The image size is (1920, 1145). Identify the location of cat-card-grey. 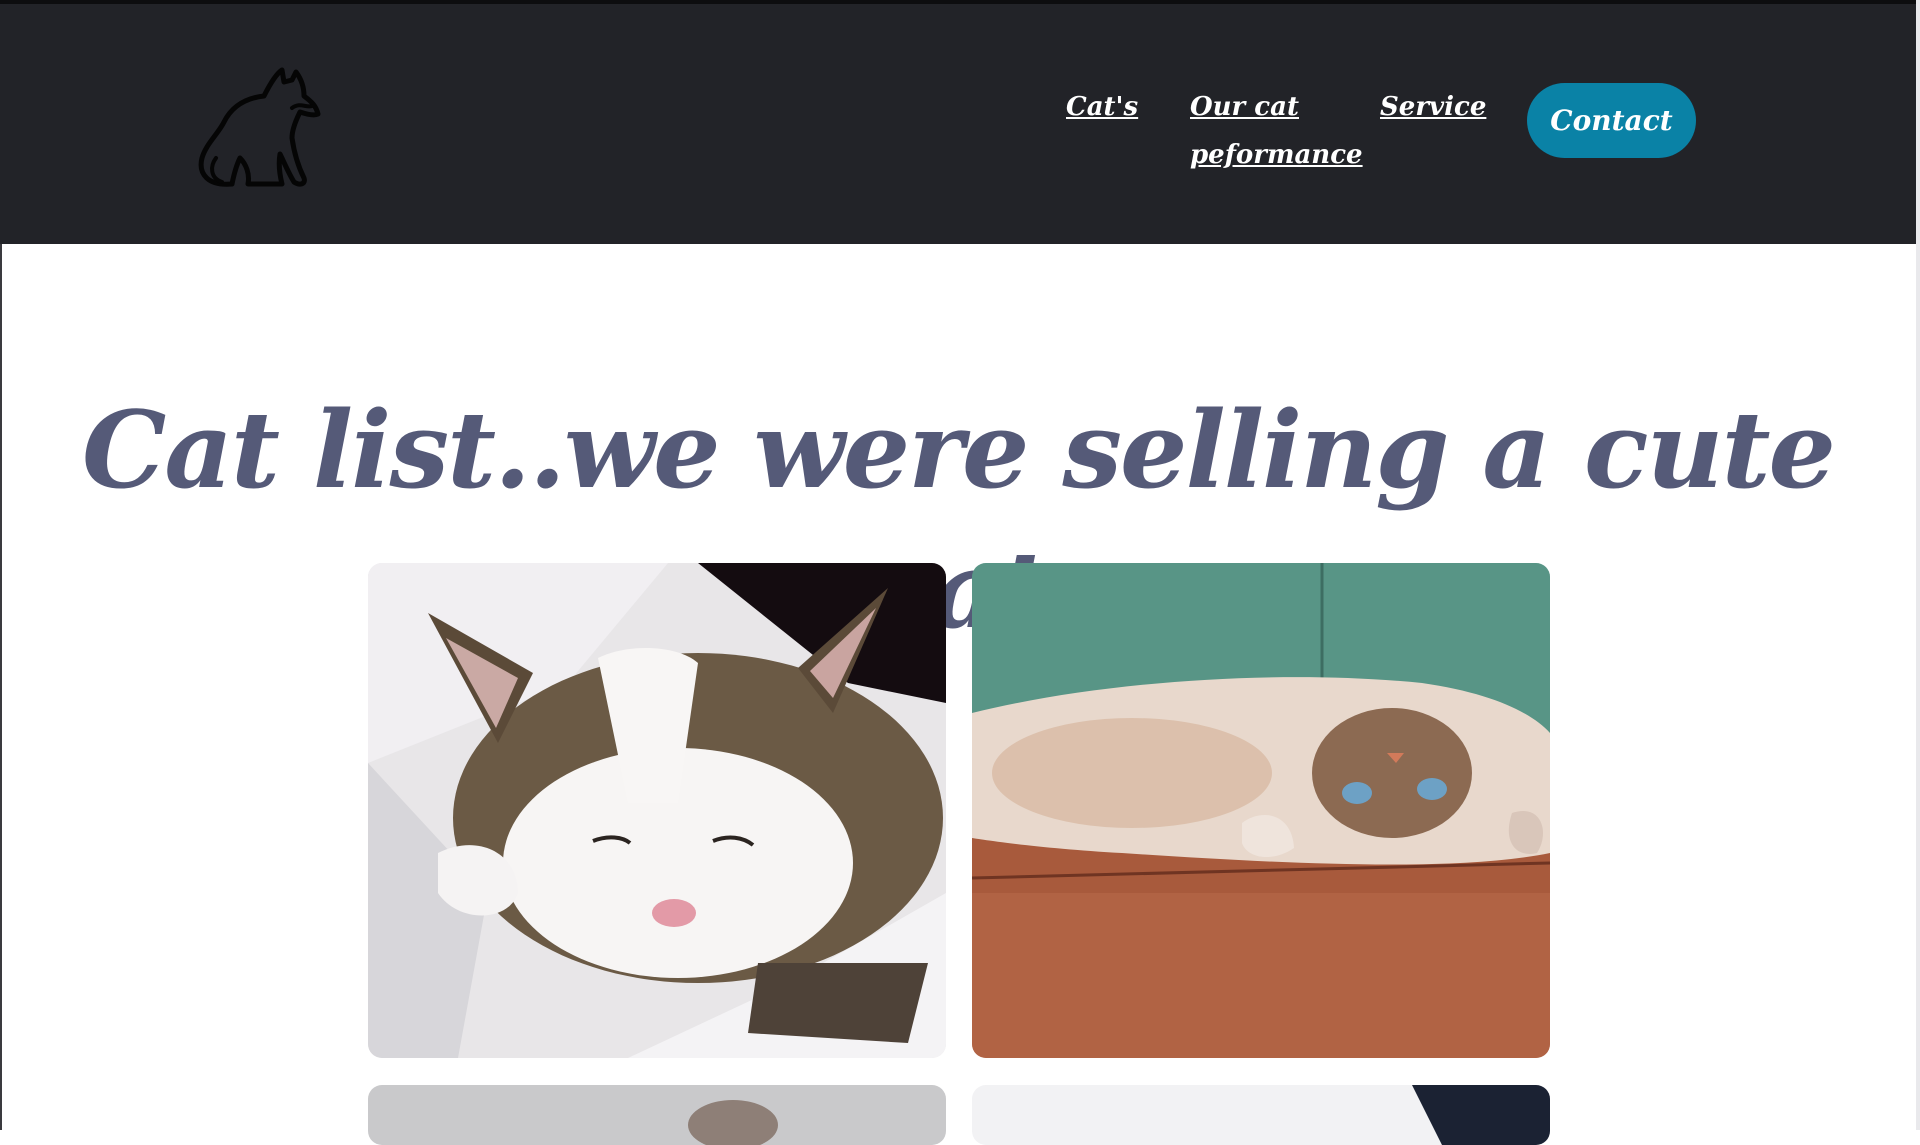
(657, 1115).